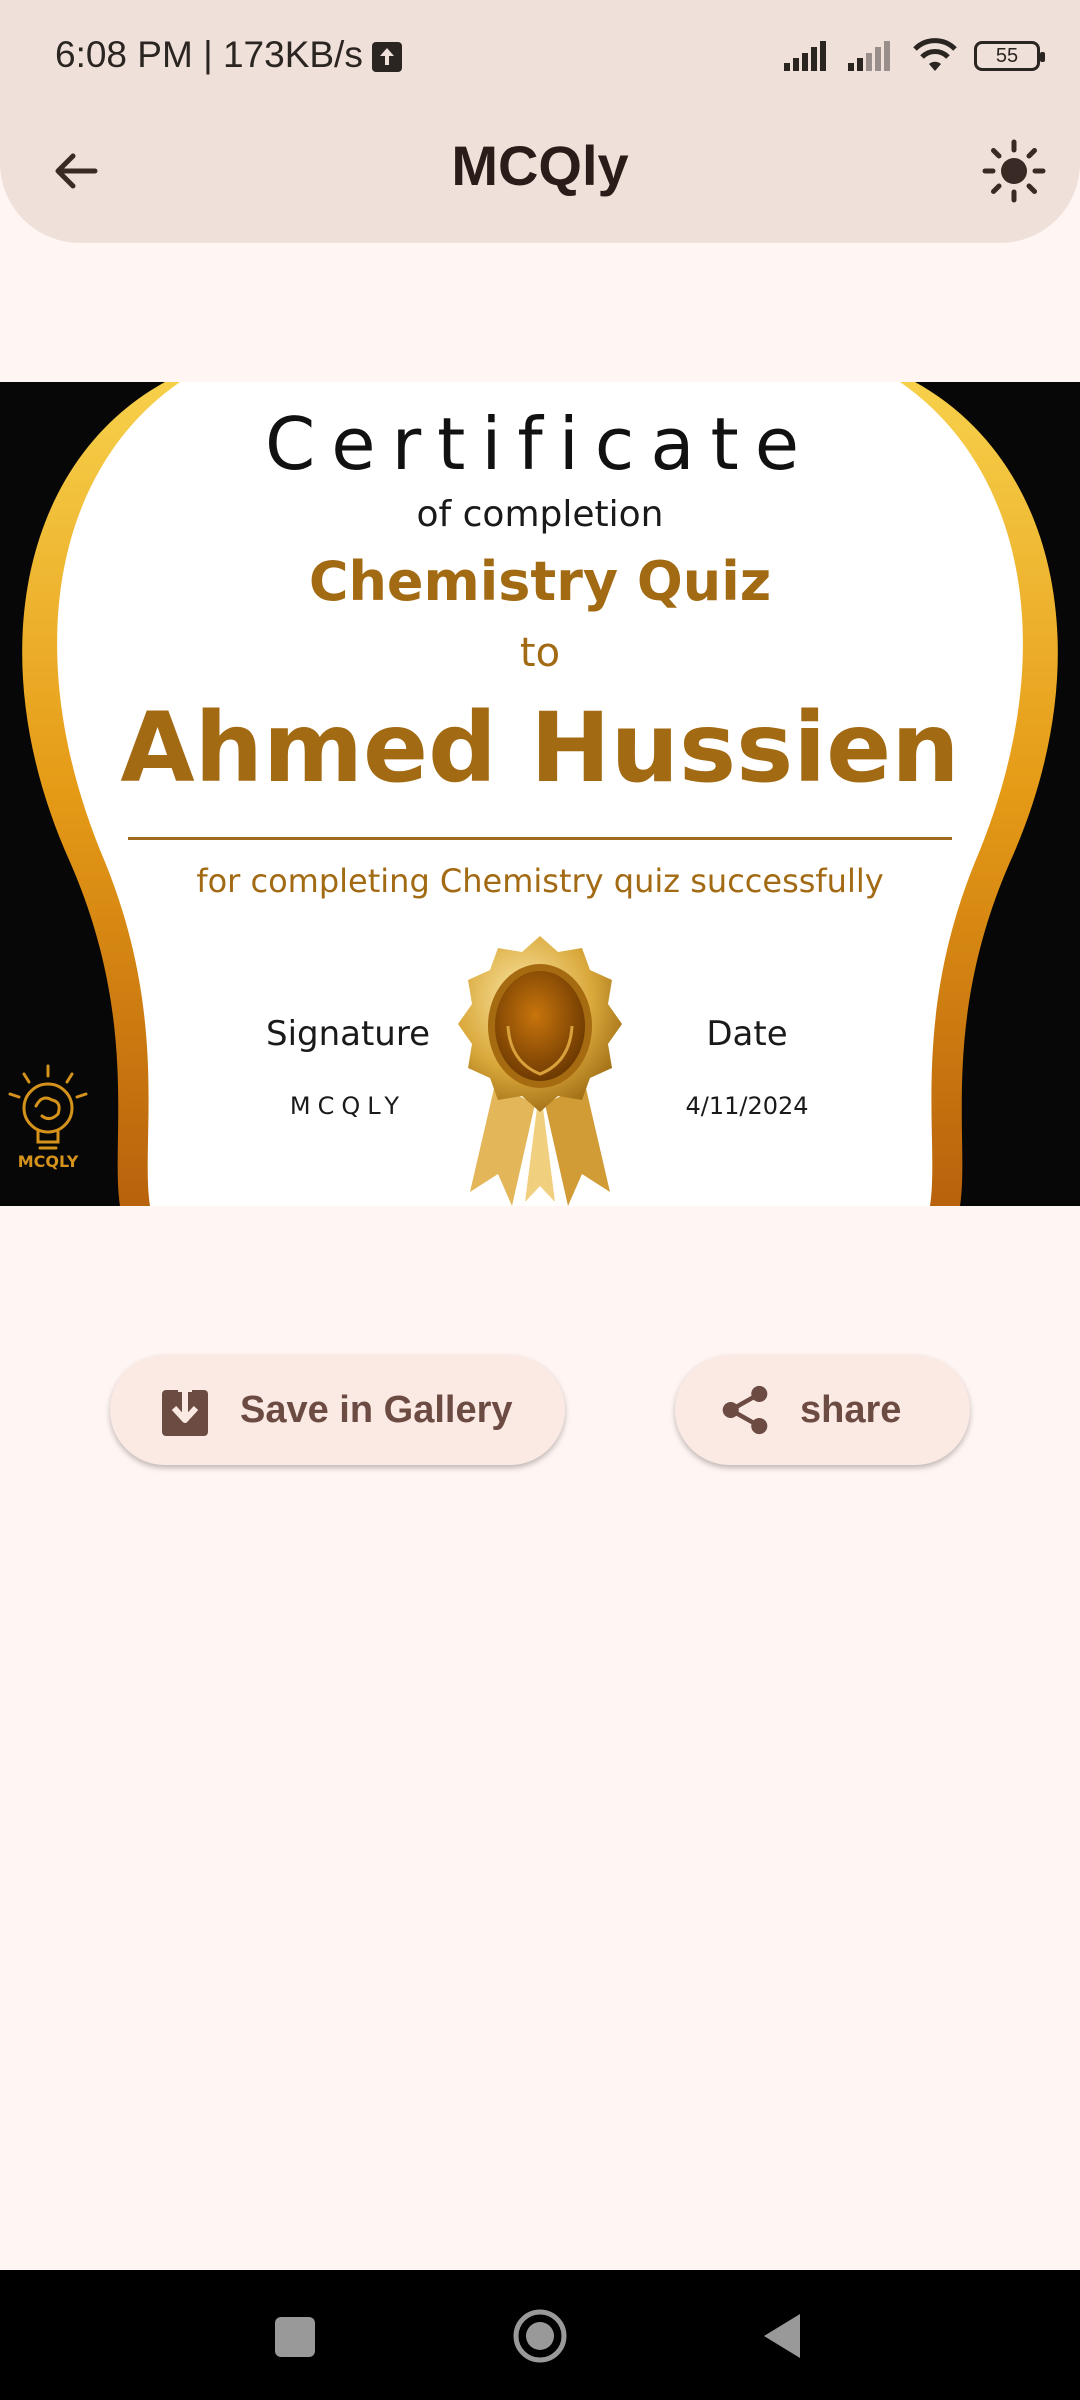 This screenshot has height=2400, width=1080. Describe the element at coordinates (851, 1409) in the screenshot. I see `share-label: share` at that location.